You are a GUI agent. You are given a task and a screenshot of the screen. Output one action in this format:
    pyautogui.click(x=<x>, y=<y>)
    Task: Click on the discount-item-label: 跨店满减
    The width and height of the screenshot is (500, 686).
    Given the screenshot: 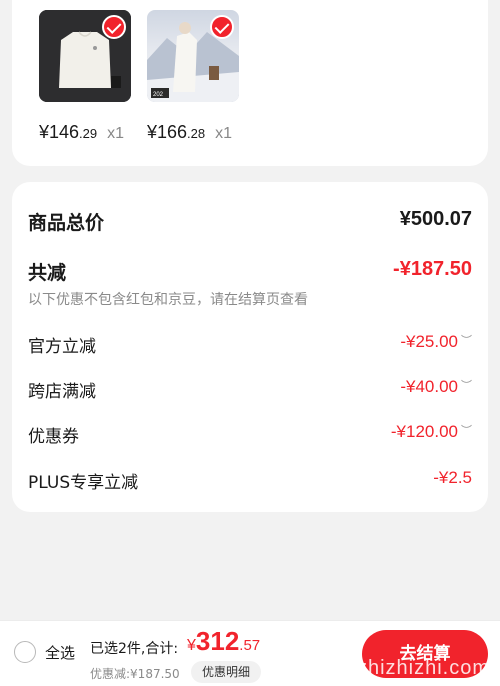 What is the action you would take?
    pyautogui.click(x=62, y=392)
    